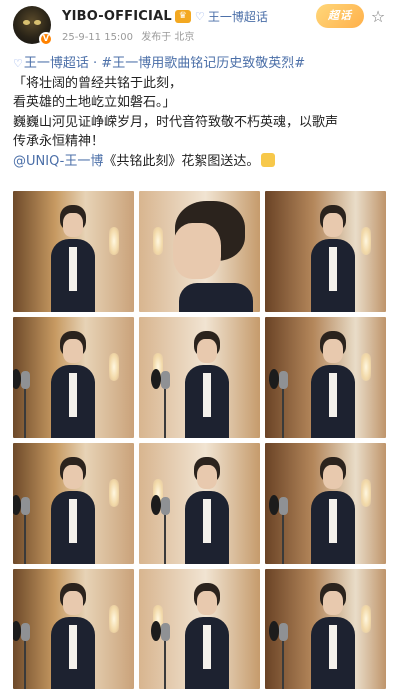  I want to click on content-line-topic: ♡王一博超话 · #王一博用歌曲铭记历史致敬英烈#, so click(201, 64).